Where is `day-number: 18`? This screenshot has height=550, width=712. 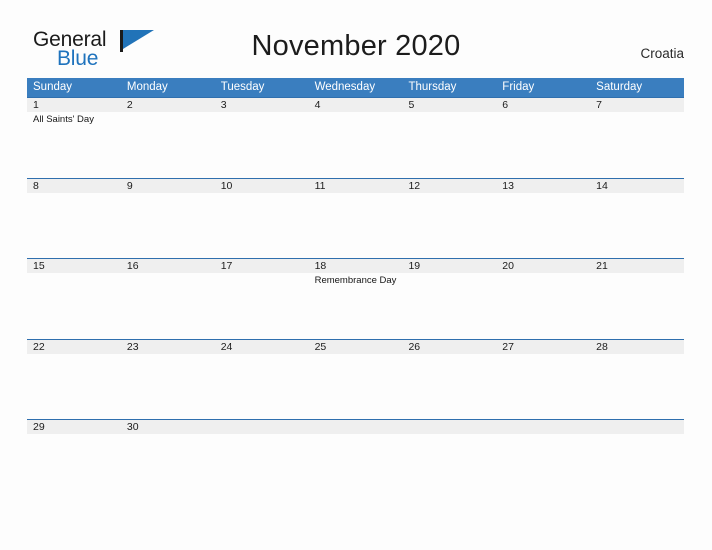 day-number: 18 is located at coordinates (356, 266).